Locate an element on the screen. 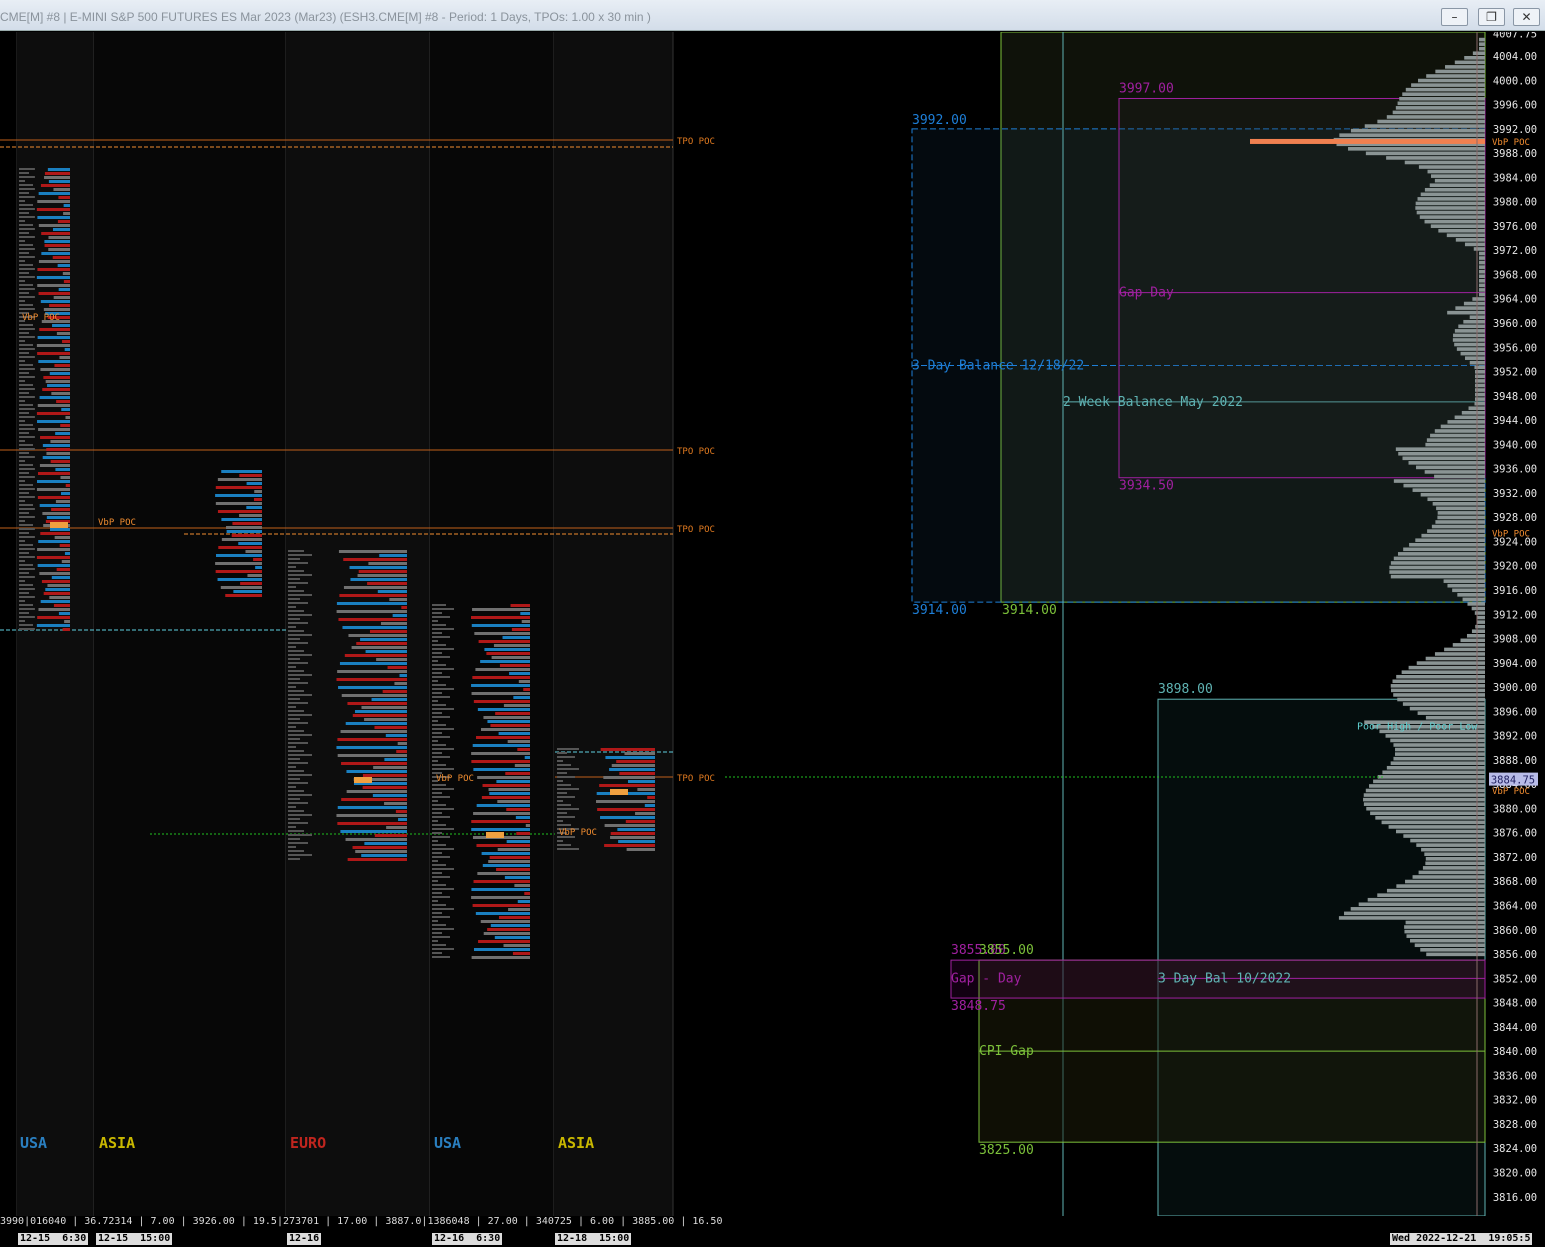 The image size is (1545, 1247). bal10-label: 3 Day Bal 10/2022 is located at coordinates (1224, 978).